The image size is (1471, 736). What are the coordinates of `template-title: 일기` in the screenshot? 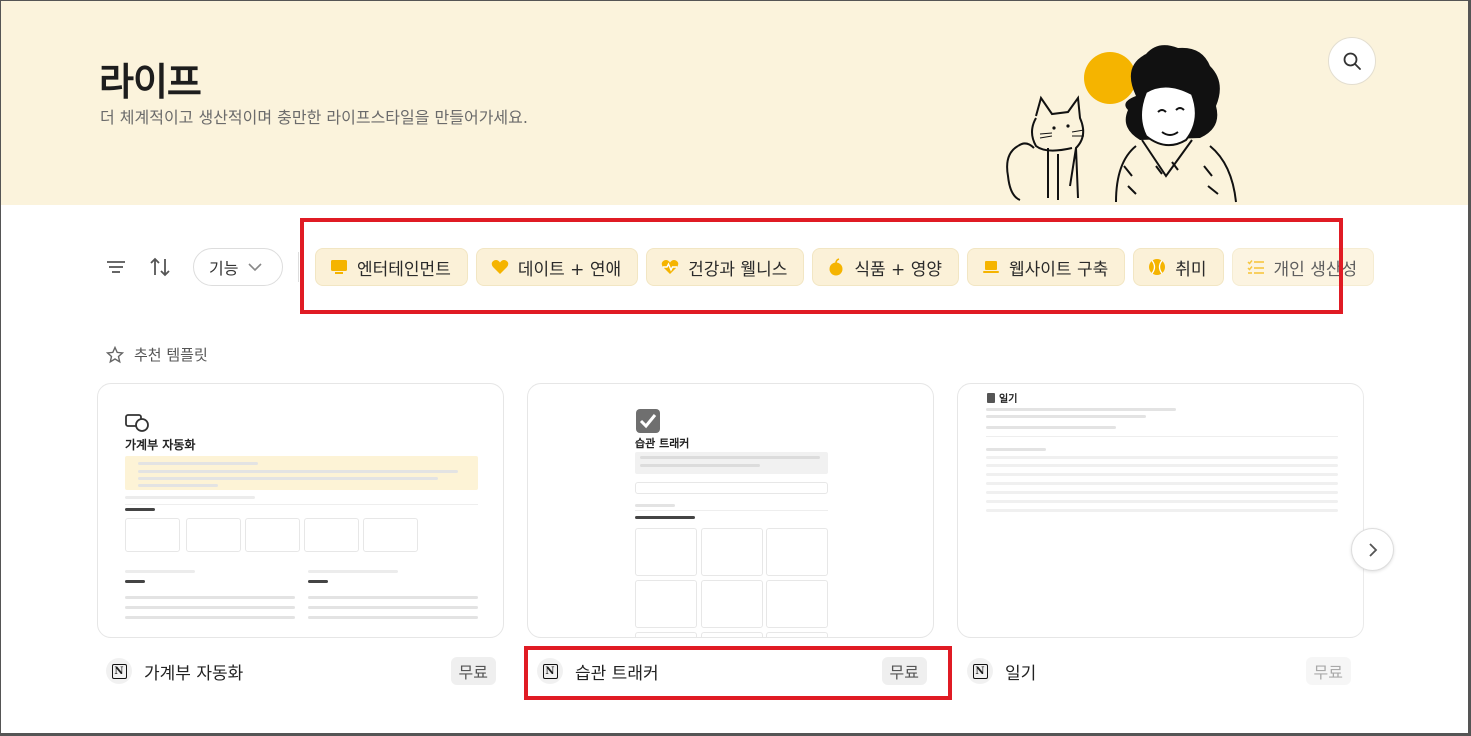 It's located at (1021, 673).